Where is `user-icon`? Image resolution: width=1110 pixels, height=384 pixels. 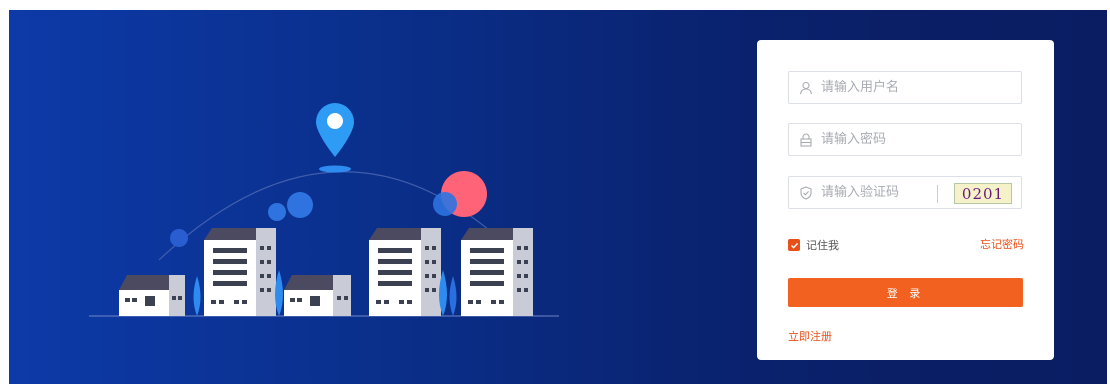 user-icon is located at coordinates (806, 88).